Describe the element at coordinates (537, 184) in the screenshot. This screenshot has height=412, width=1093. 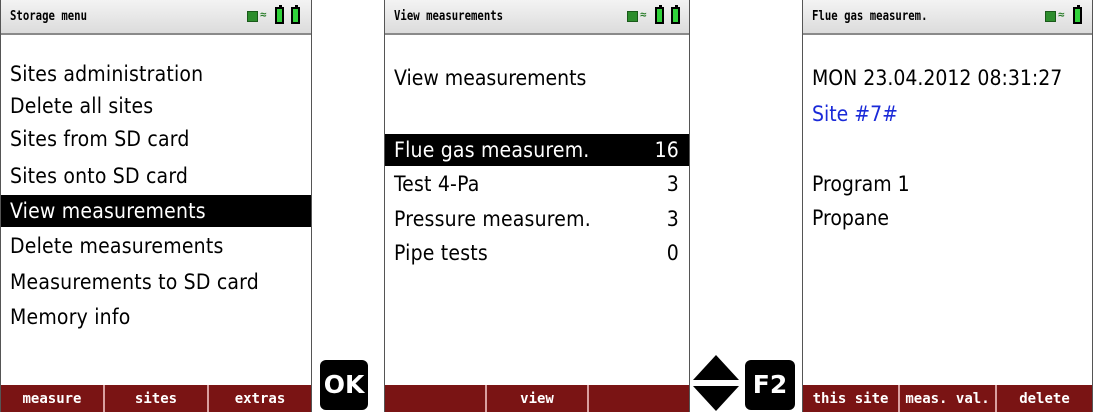
I see `menu-item-test-4pa: Test 4-Pa 3` at that location.